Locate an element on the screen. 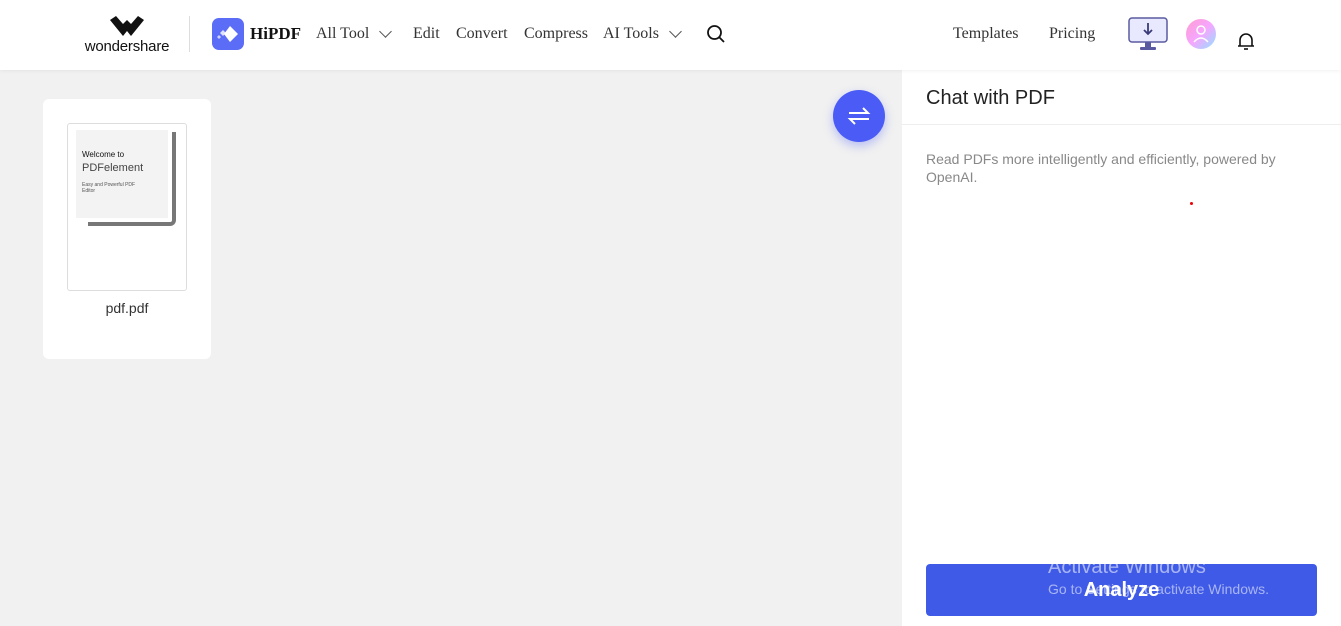 The width and height of the screenshot is (1341, 626). analyze-button: Analyze is located at coordinates (1121, 590).